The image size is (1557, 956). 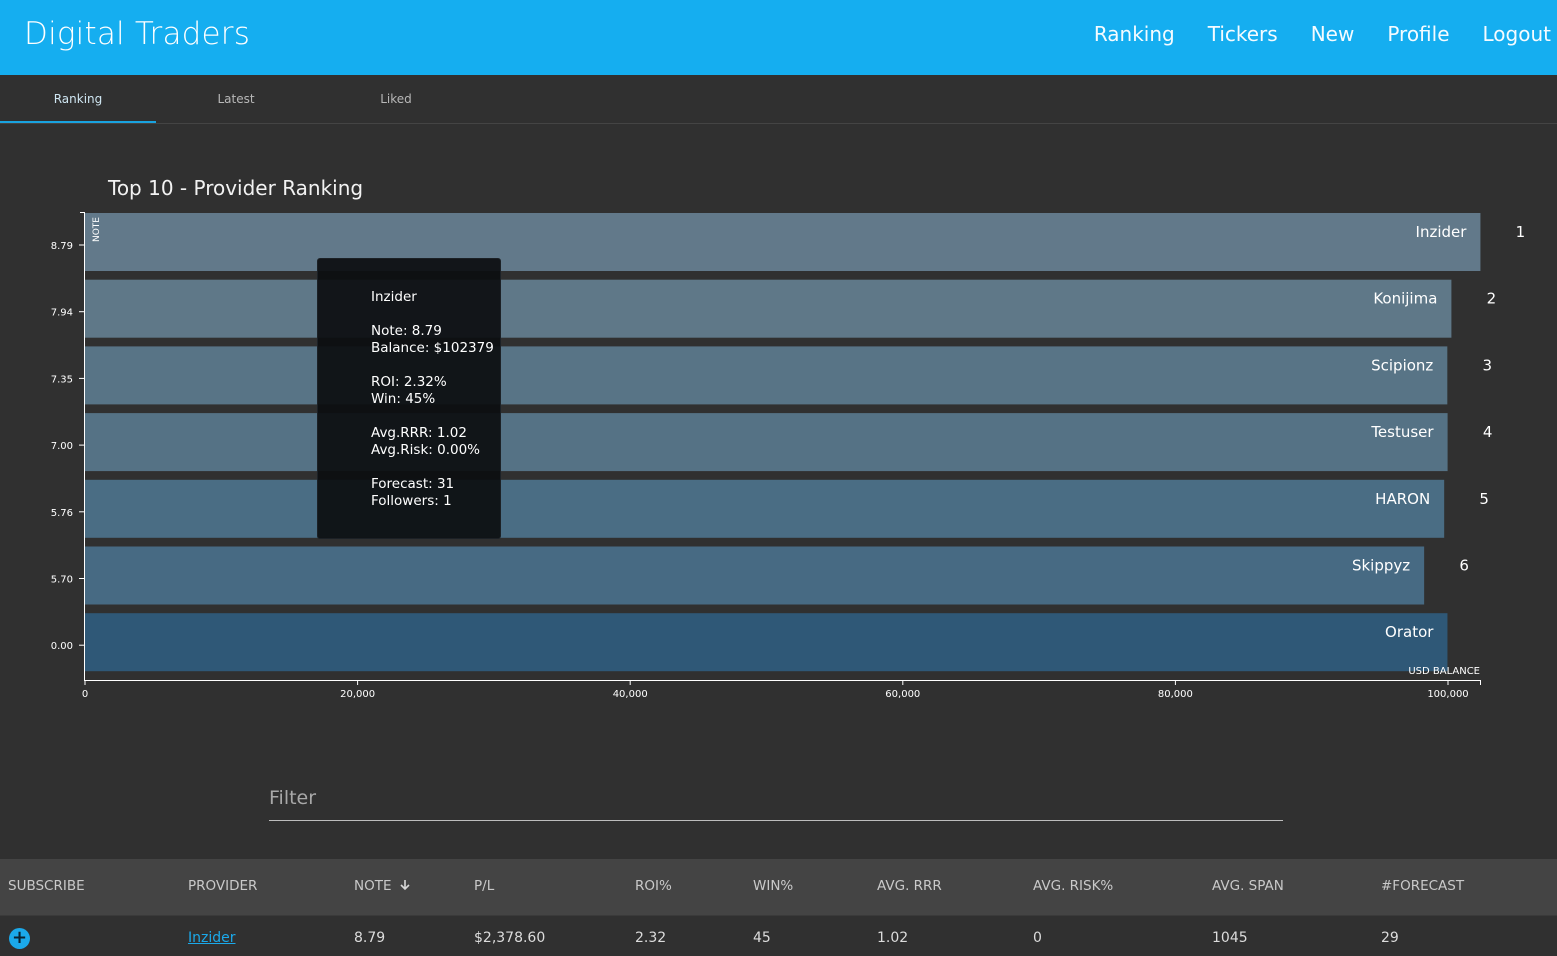 What do you see at coordinates (62, 379) in the screenshot?
I see `y-tick-label: 7.35` at bounding box center [62, 379].